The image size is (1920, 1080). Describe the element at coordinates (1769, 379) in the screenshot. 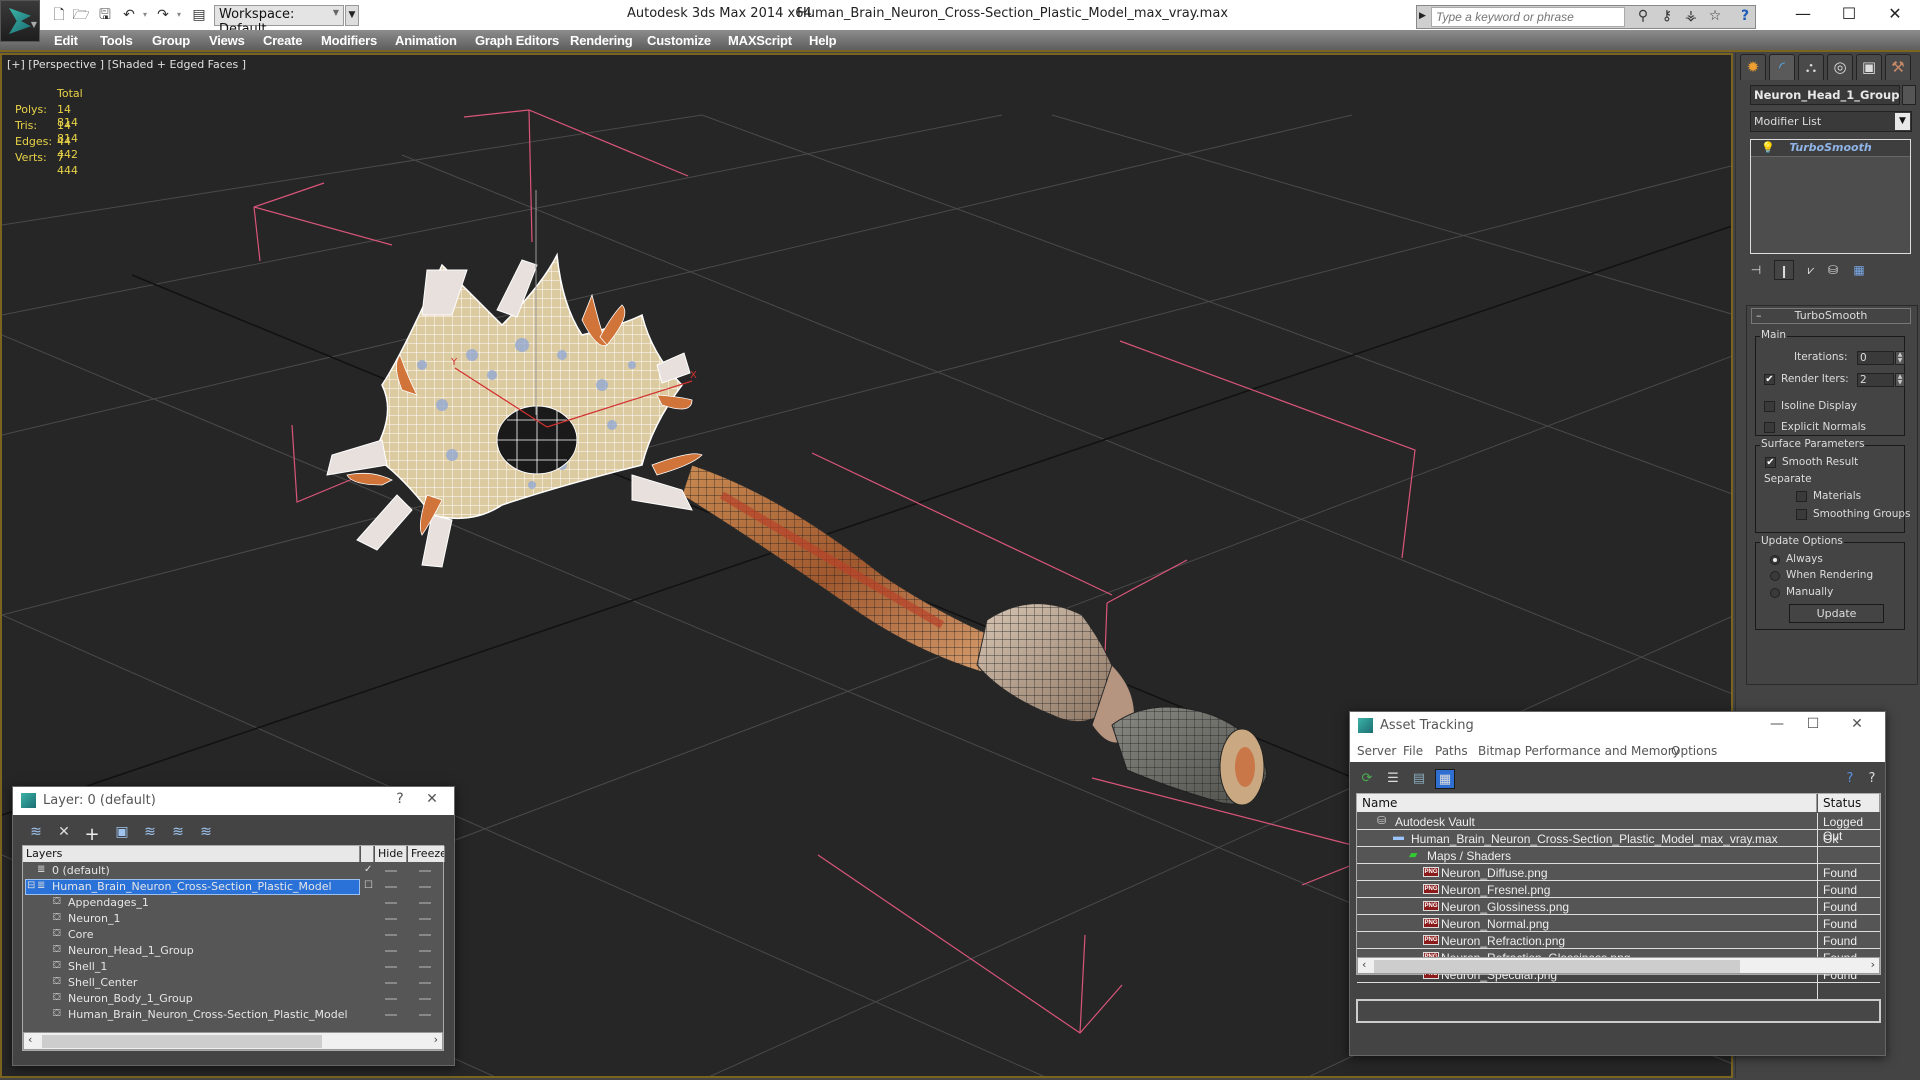

I see `render-iters-checkbox: ✔` at that location.